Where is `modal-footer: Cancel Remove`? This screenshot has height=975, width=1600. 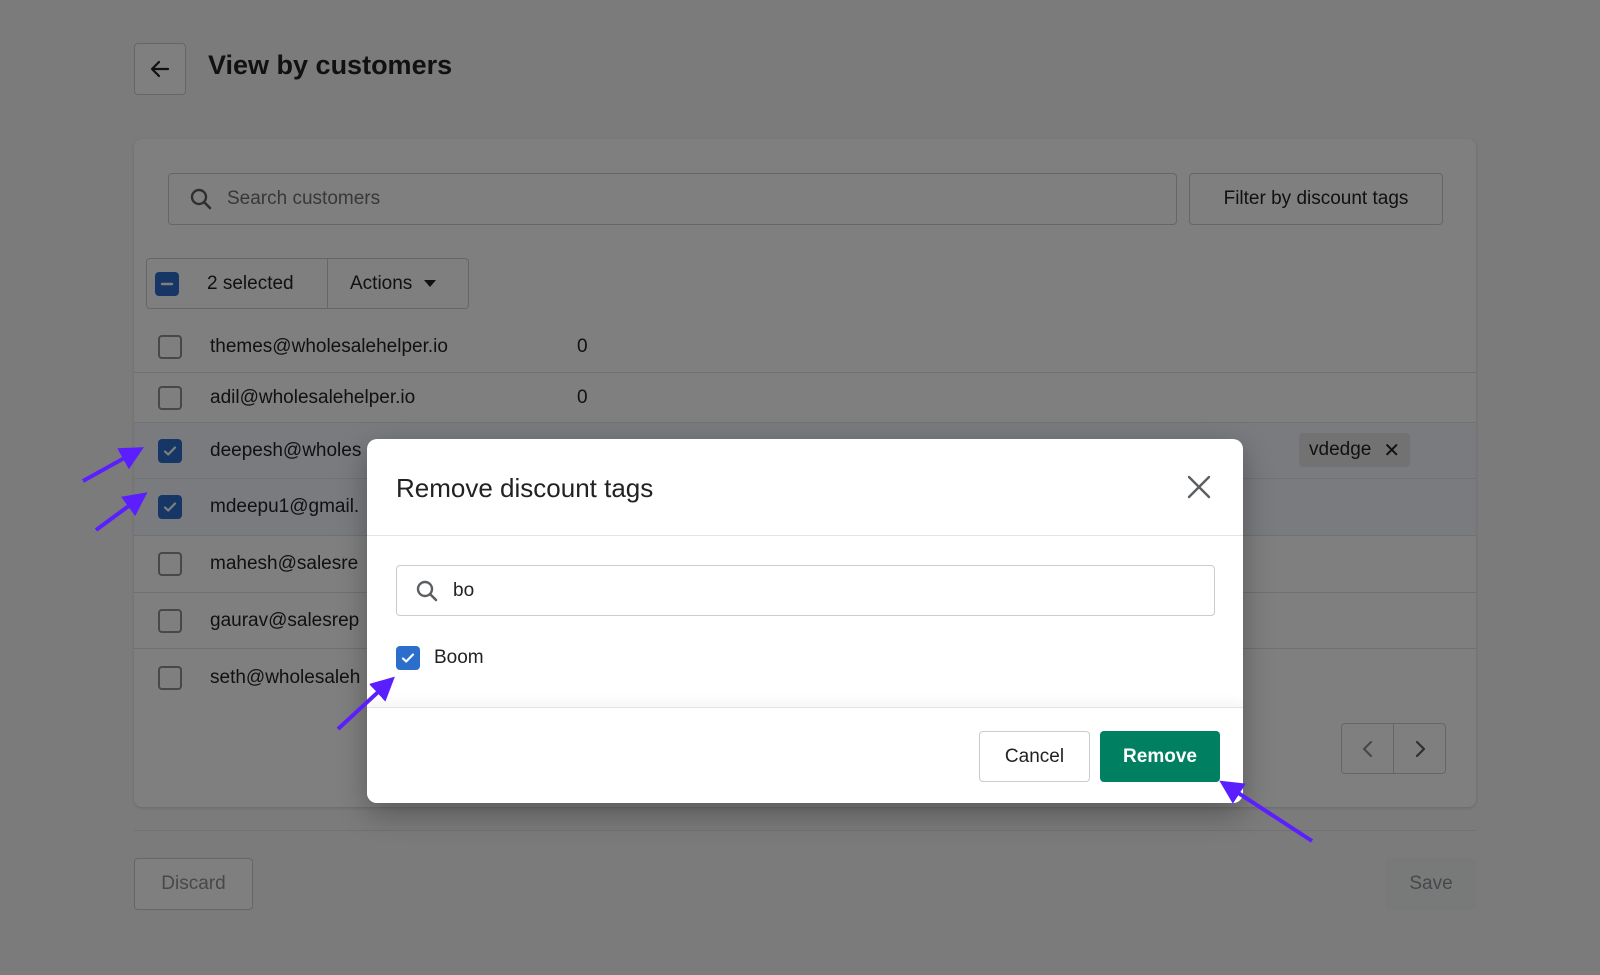
modal-footer: Cancel Remove is located at coordinates (805, 755).